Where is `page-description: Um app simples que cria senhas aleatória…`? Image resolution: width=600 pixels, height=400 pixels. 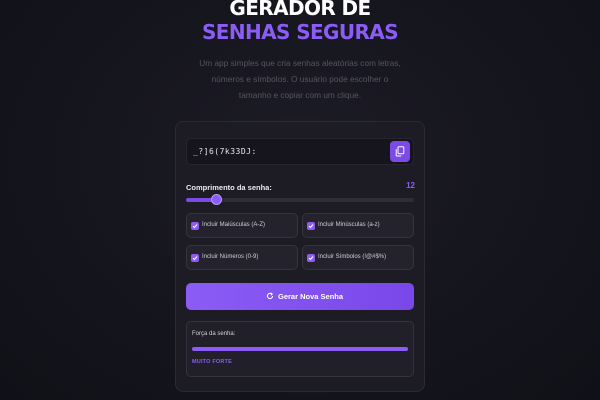 page-description: Um app simples que cria senhas aleatória… is located at coordinates (300, 79).